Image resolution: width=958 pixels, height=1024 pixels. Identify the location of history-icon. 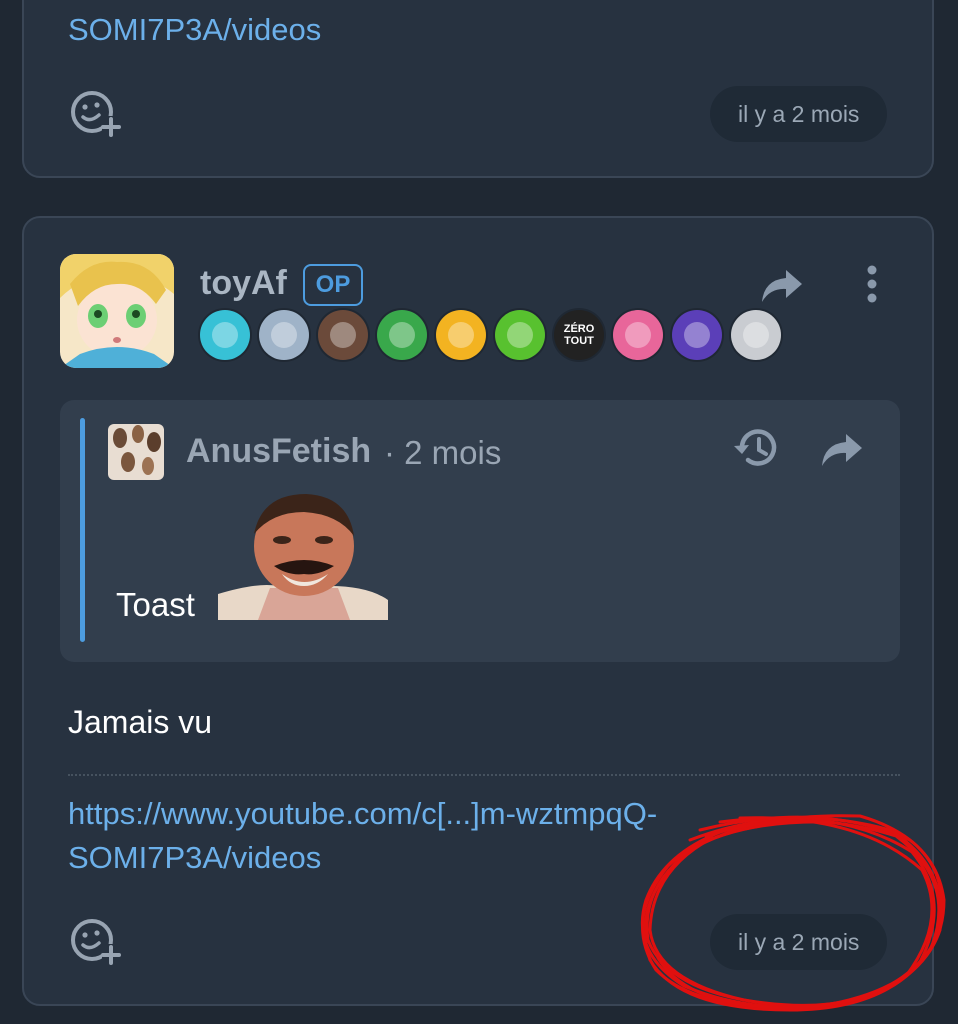
(756, 450).